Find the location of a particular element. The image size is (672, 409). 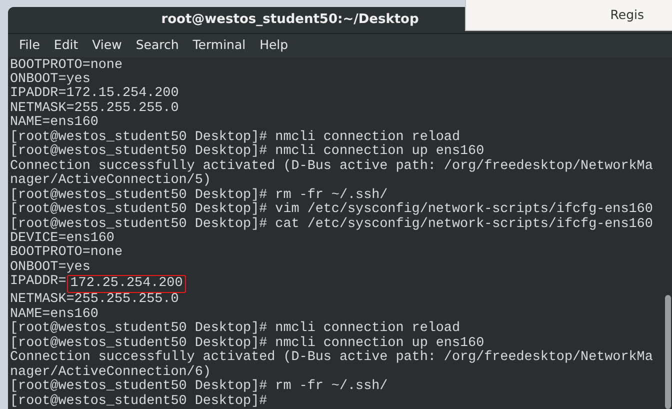

window-title: Regis is located at coordinates (627, 15).